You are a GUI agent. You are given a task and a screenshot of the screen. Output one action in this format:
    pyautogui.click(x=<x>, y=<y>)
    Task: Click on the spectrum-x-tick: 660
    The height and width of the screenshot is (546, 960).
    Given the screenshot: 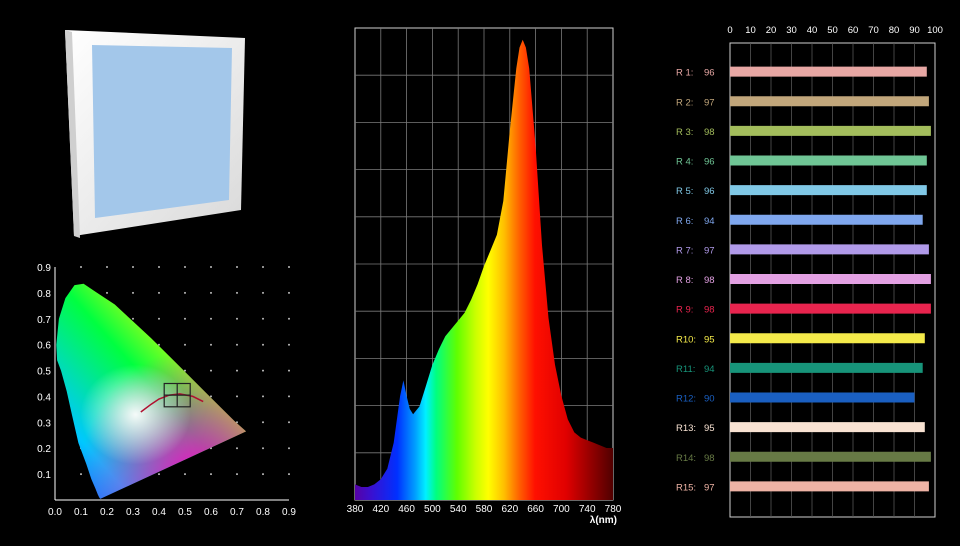 What is the action you would take?
    pyautogui.click(x=535, y=509)
    